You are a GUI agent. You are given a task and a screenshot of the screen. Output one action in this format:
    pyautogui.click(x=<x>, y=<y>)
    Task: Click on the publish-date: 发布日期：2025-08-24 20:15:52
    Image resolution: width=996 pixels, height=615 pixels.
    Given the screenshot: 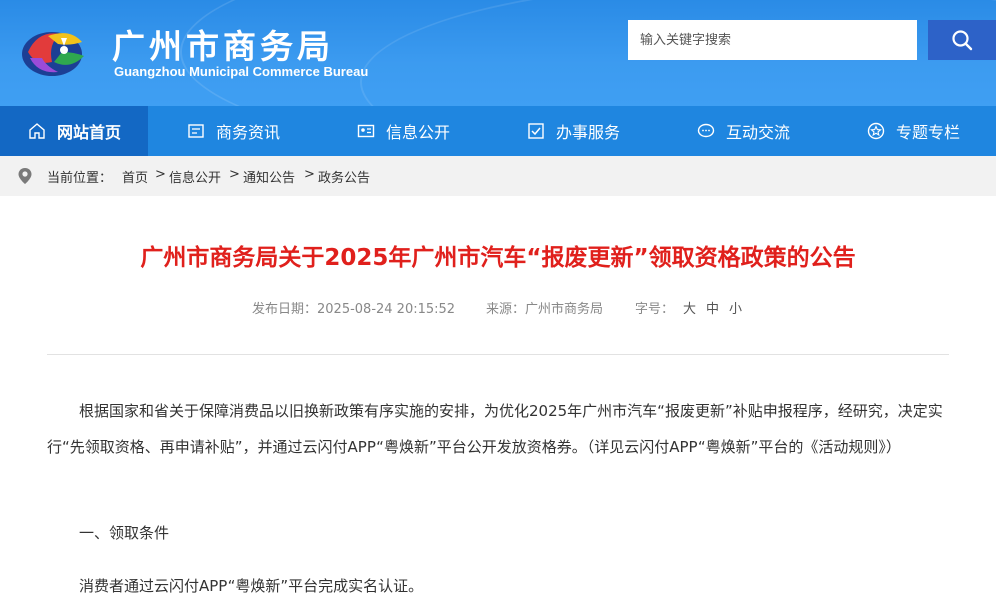 What is the action you would take?
    pyautogui.click(x=354, y=309)
    